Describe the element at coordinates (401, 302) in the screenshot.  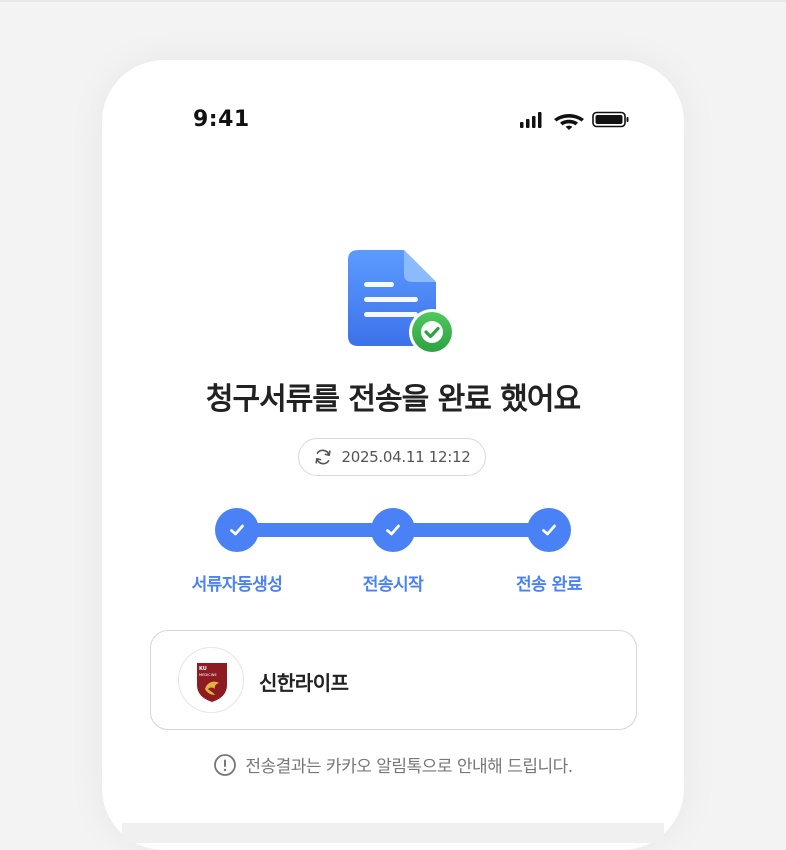
I see `document-check-icon` at that location.